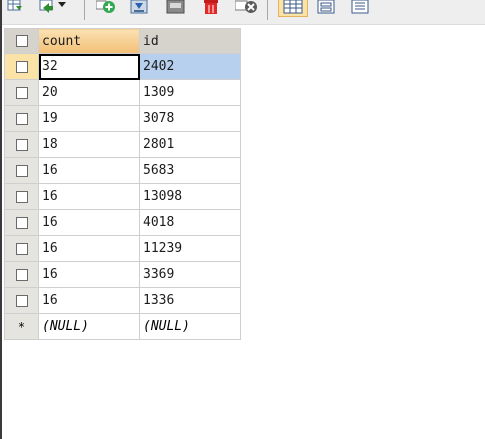 The width and height of the screenshot is (485, 439). I want to click on select-all-checkbox, so click(21, 41).